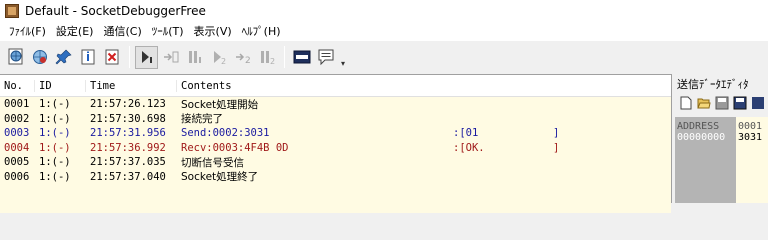  What do you see at coordinates (466, 133) in the screenshot?
I see `row-ascii-open: :[01` at bounding box center [466, 133].